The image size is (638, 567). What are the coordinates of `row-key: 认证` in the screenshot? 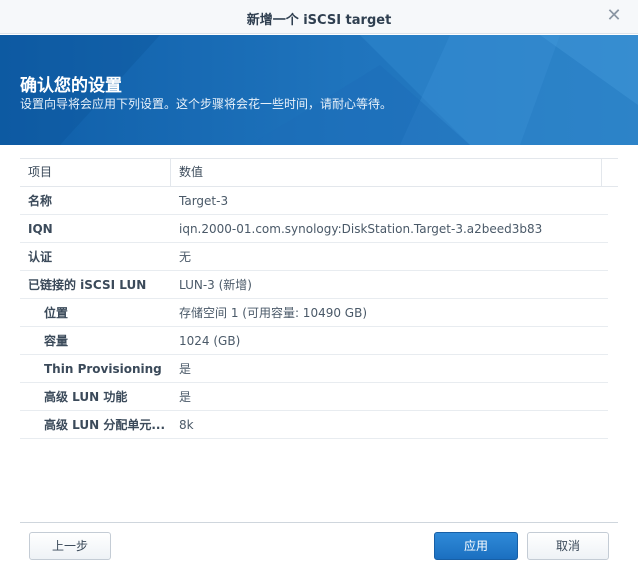 It's located at (40, 257).